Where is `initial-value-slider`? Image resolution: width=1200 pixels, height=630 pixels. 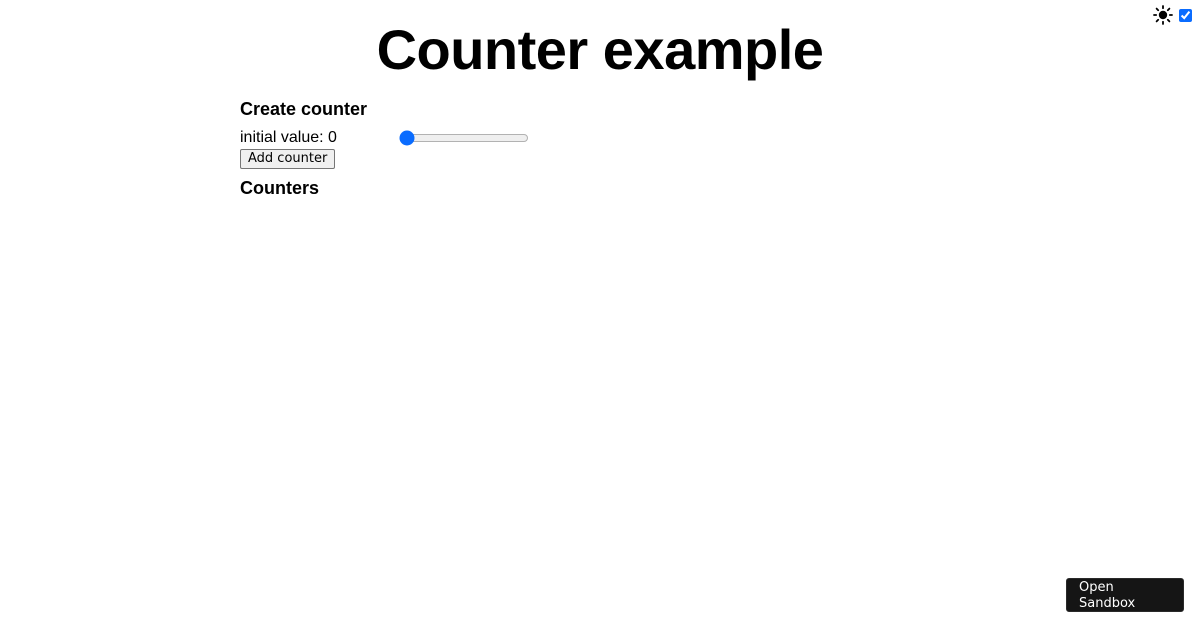 initial-value-slider is located at coordinates (464, 138).